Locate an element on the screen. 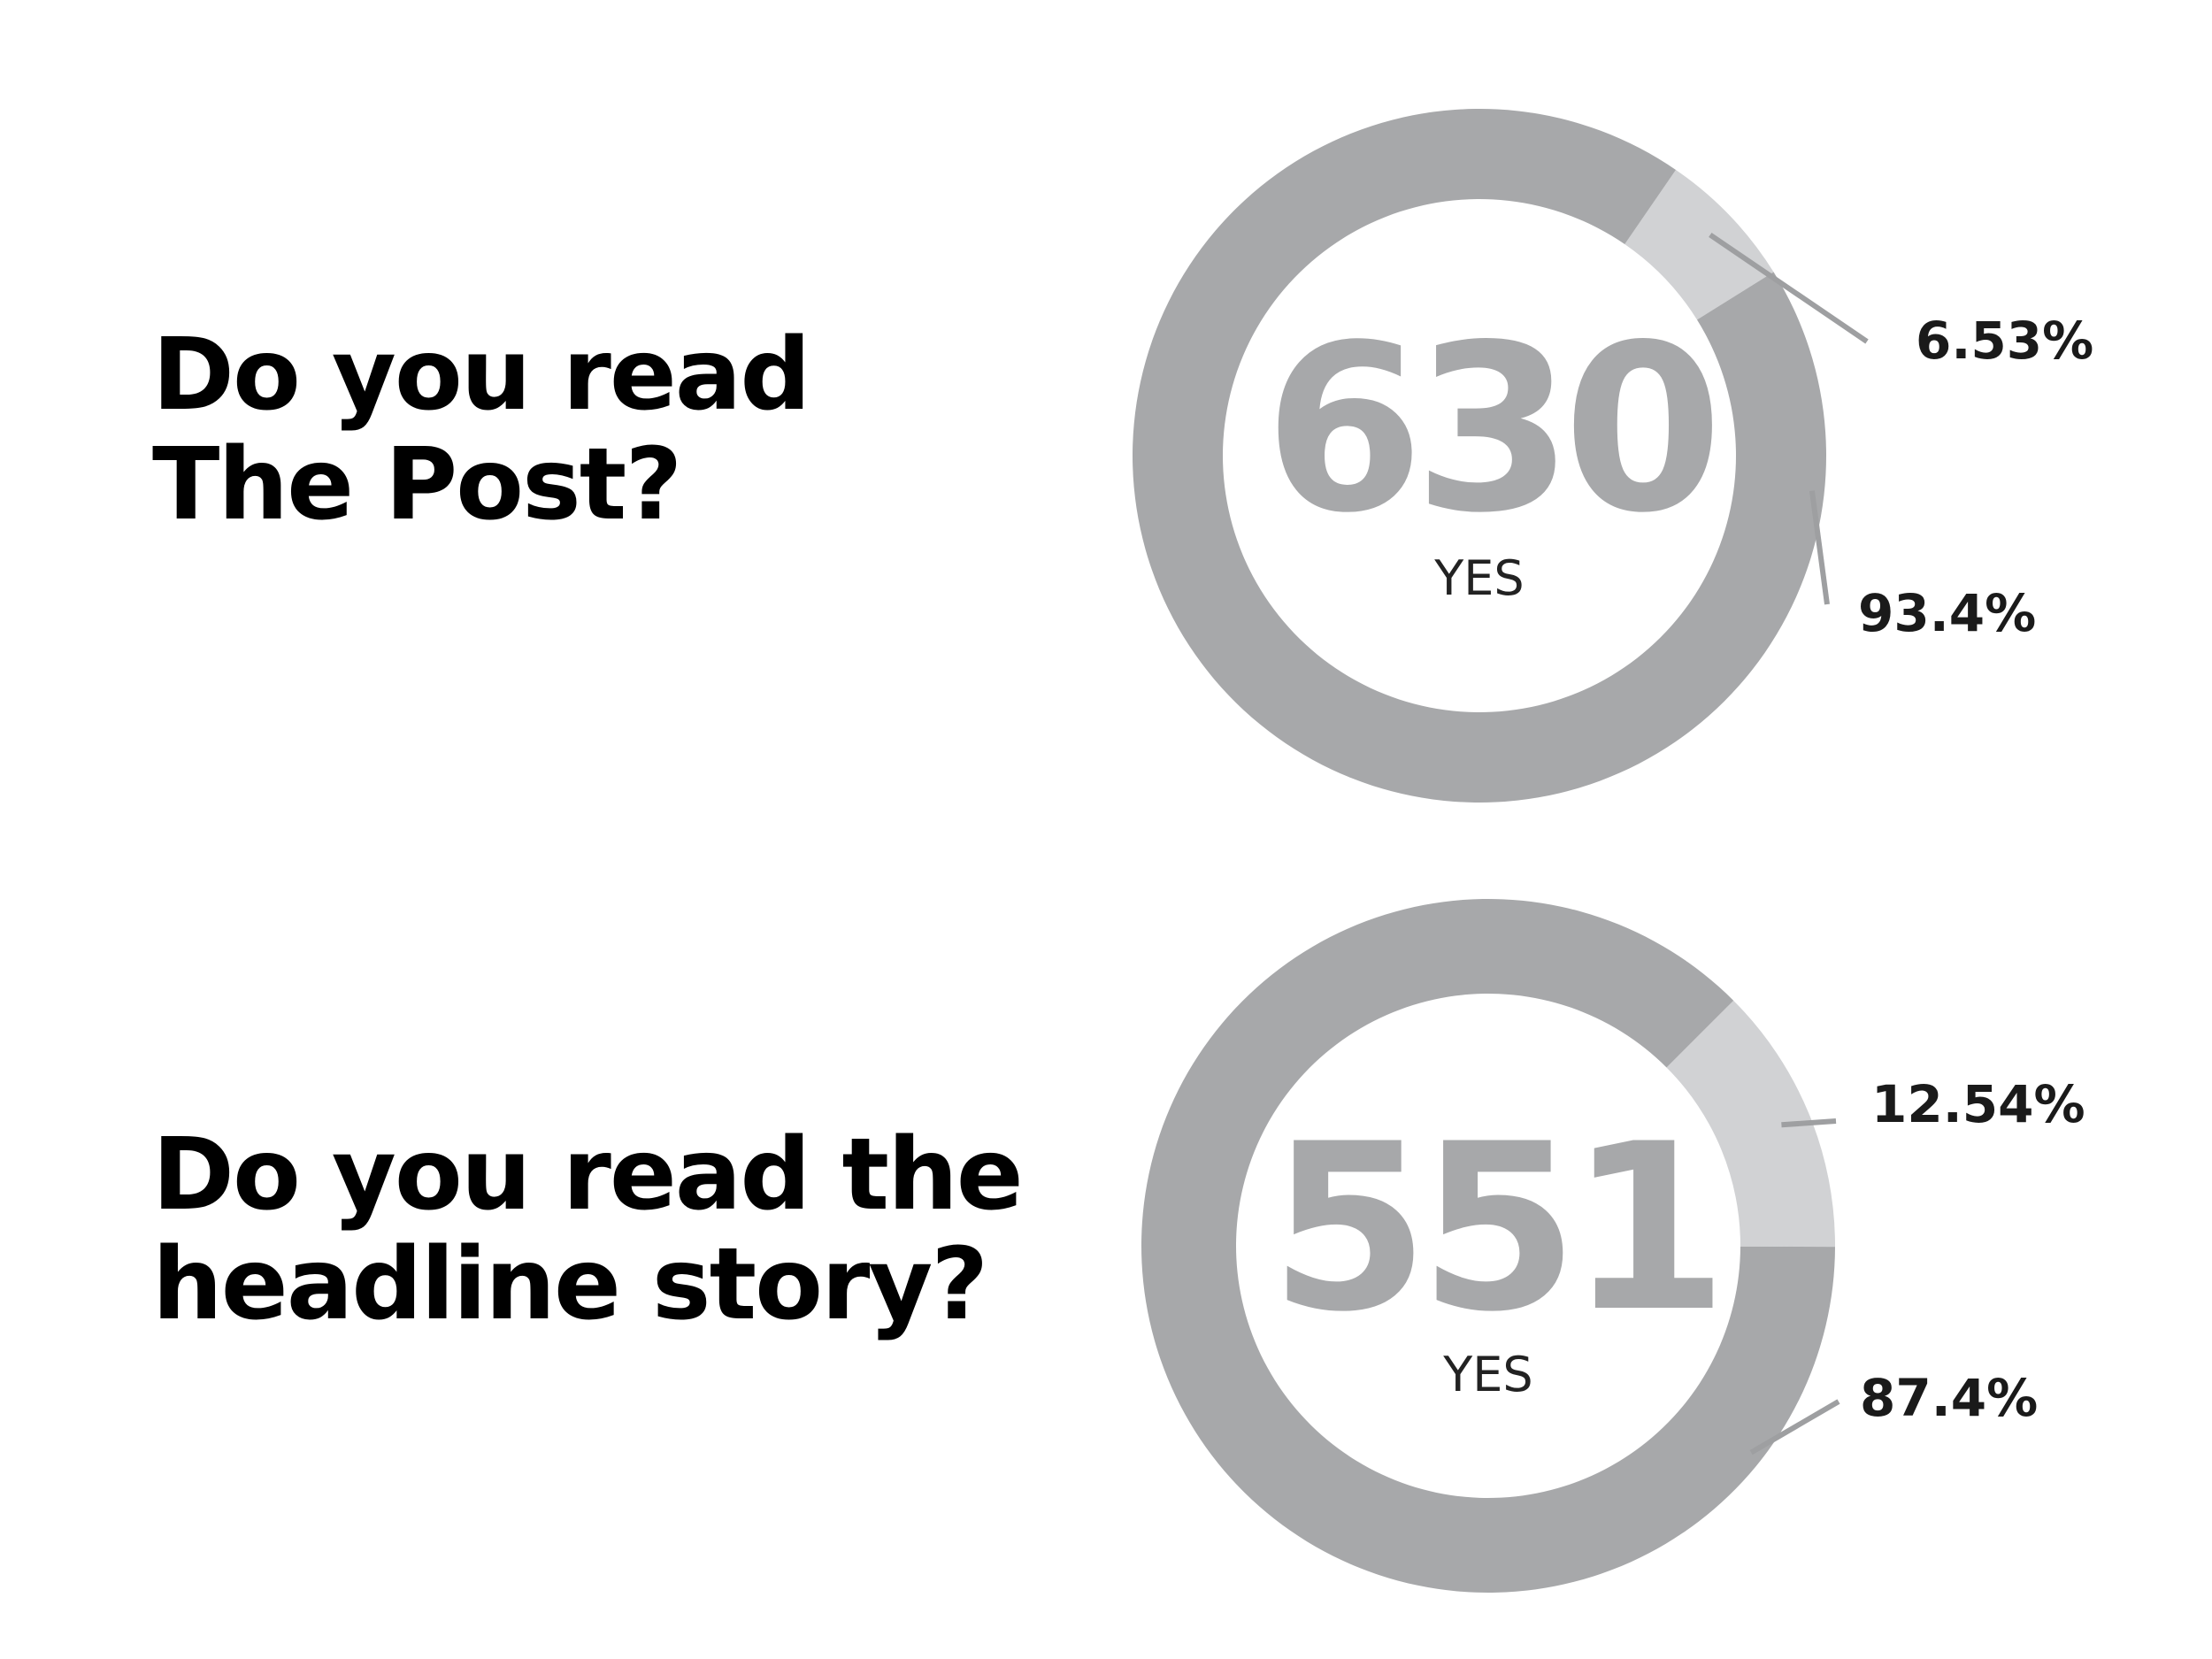  slice-label: 87.4% is located at coordinates (1949, 1398).